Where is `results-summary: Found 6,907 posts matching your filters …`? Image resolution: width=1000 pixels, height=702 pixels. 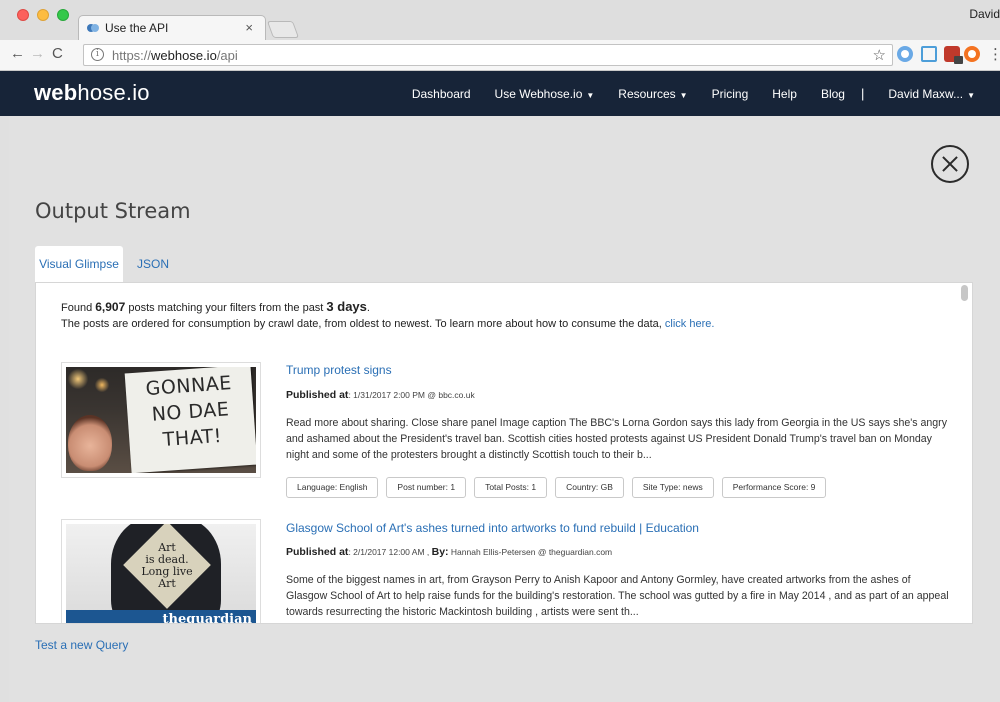
results-summary: Found 6,907 posts matching your filters … is located at coordinates (215, 306).